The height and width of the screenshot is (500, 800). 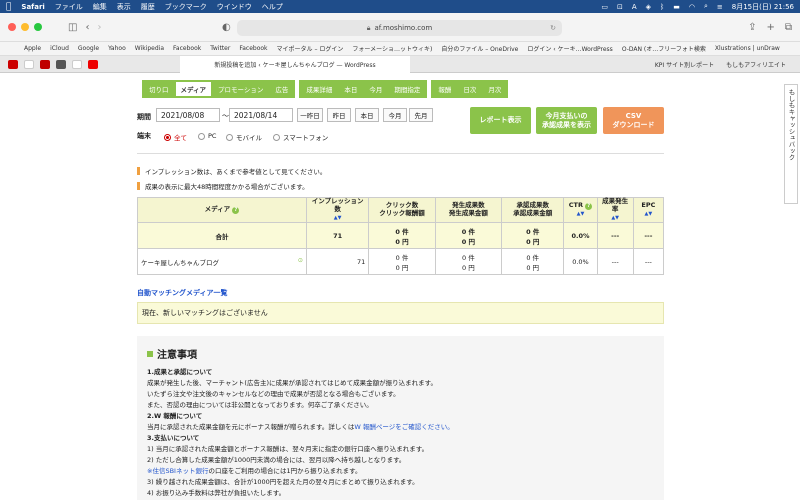 What do you see at coordinates (310, 48) in the screenshot?
I see `favorite-myportal: マイポータル – ログイン` at bounding box center [310, 48].